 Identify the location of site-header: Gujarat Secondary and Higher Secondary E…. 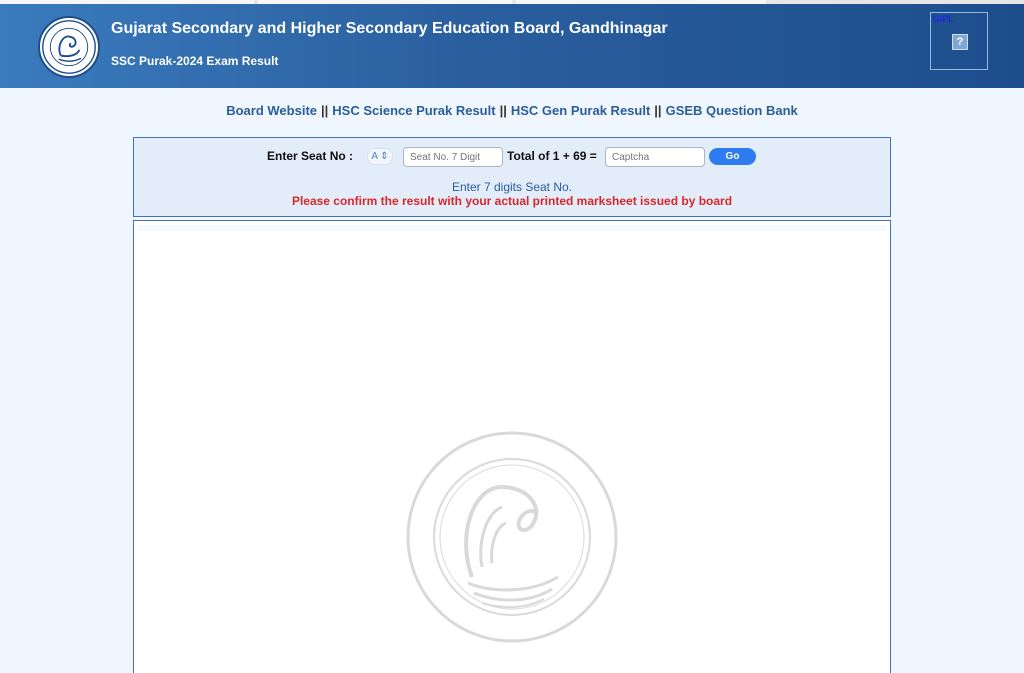
(512, 46).